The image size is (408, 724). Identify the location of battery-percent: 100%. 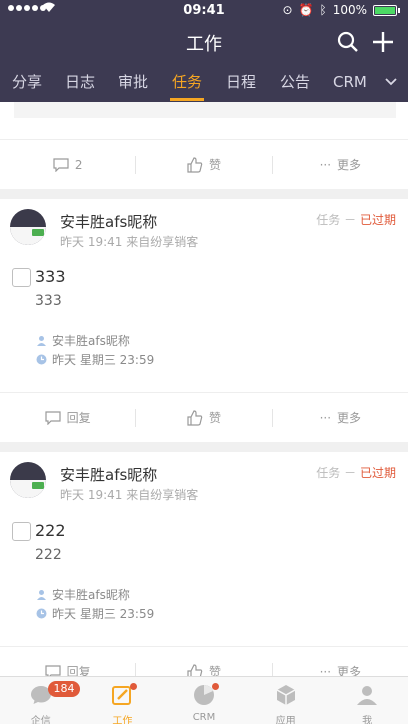
(349, 10).